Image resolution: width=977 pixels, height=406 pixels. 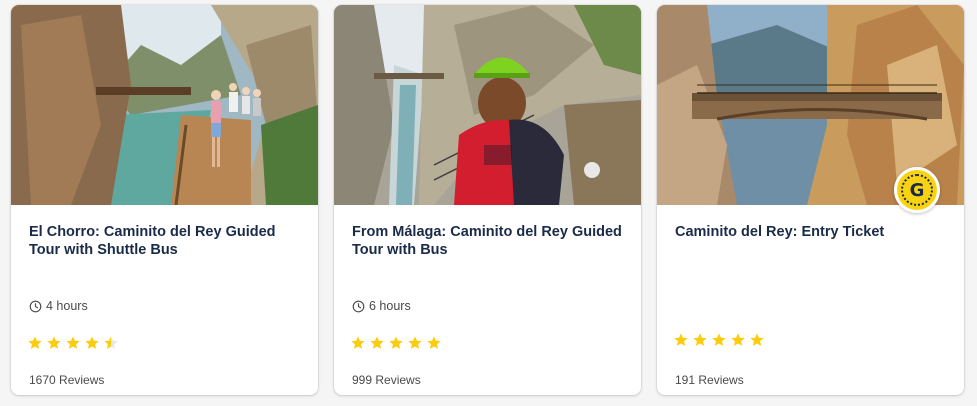 I want to click on duration-text: 6 hours, so click(x=390, y=306).